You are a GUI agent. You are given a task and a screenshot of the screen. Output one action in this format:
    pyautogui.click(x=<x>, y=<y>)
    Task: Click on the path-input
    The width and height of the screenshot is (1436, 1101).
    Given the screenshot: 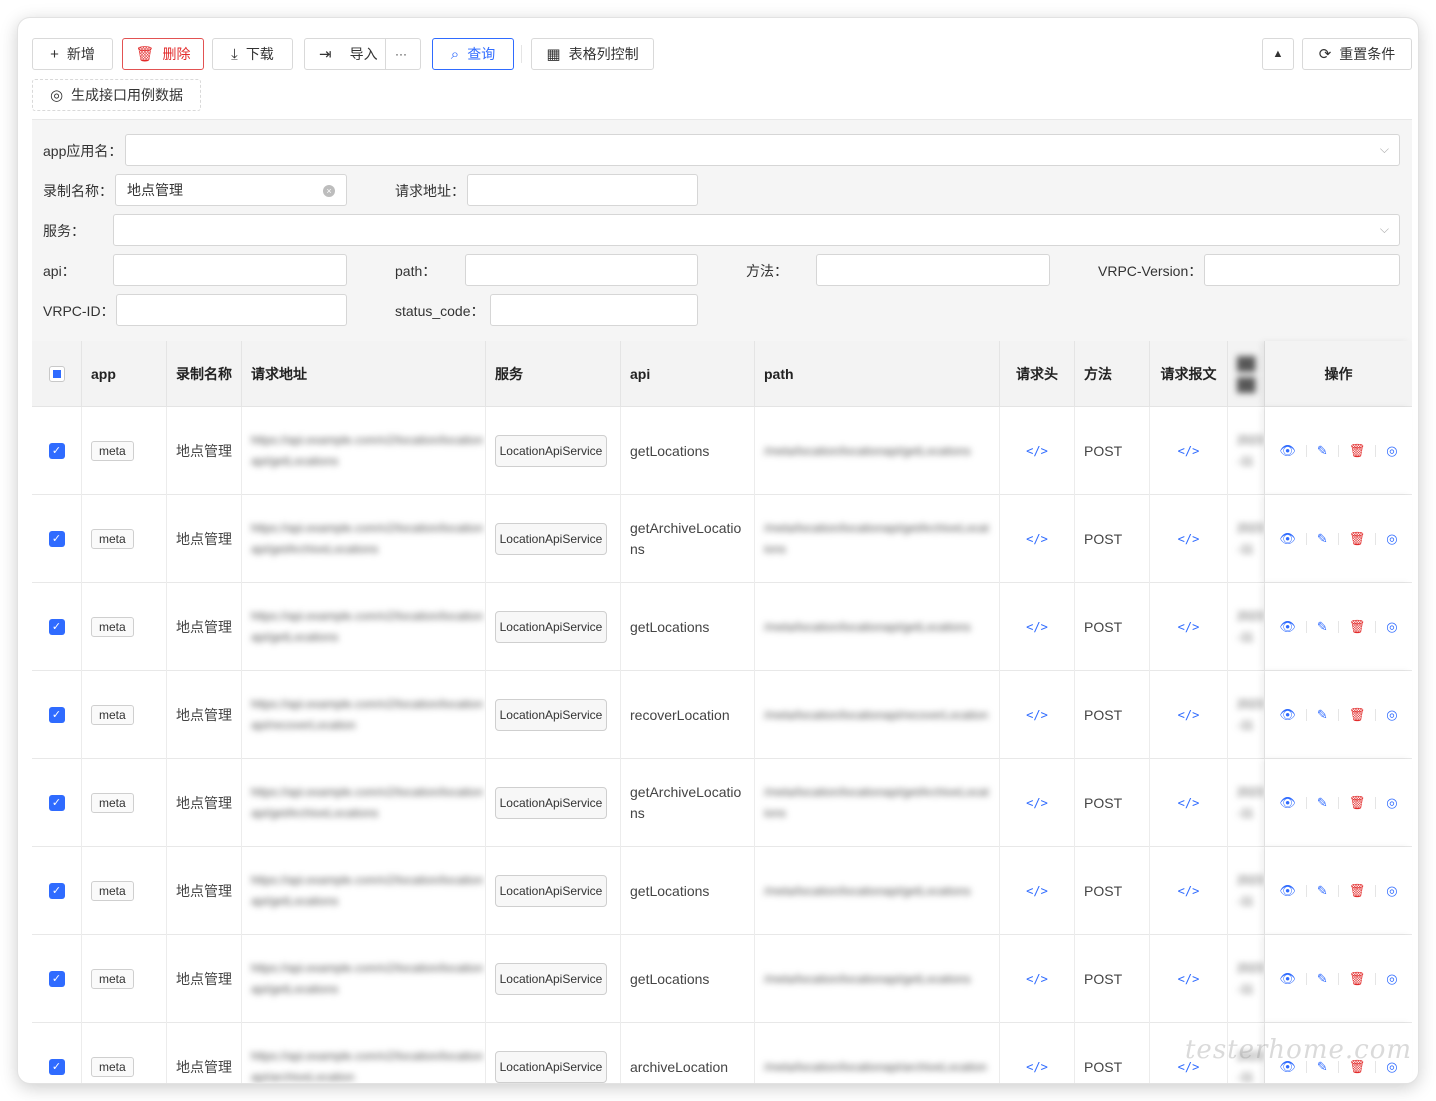 What is the action you would take?
    pyautogui.click(x=581, y=270)
    